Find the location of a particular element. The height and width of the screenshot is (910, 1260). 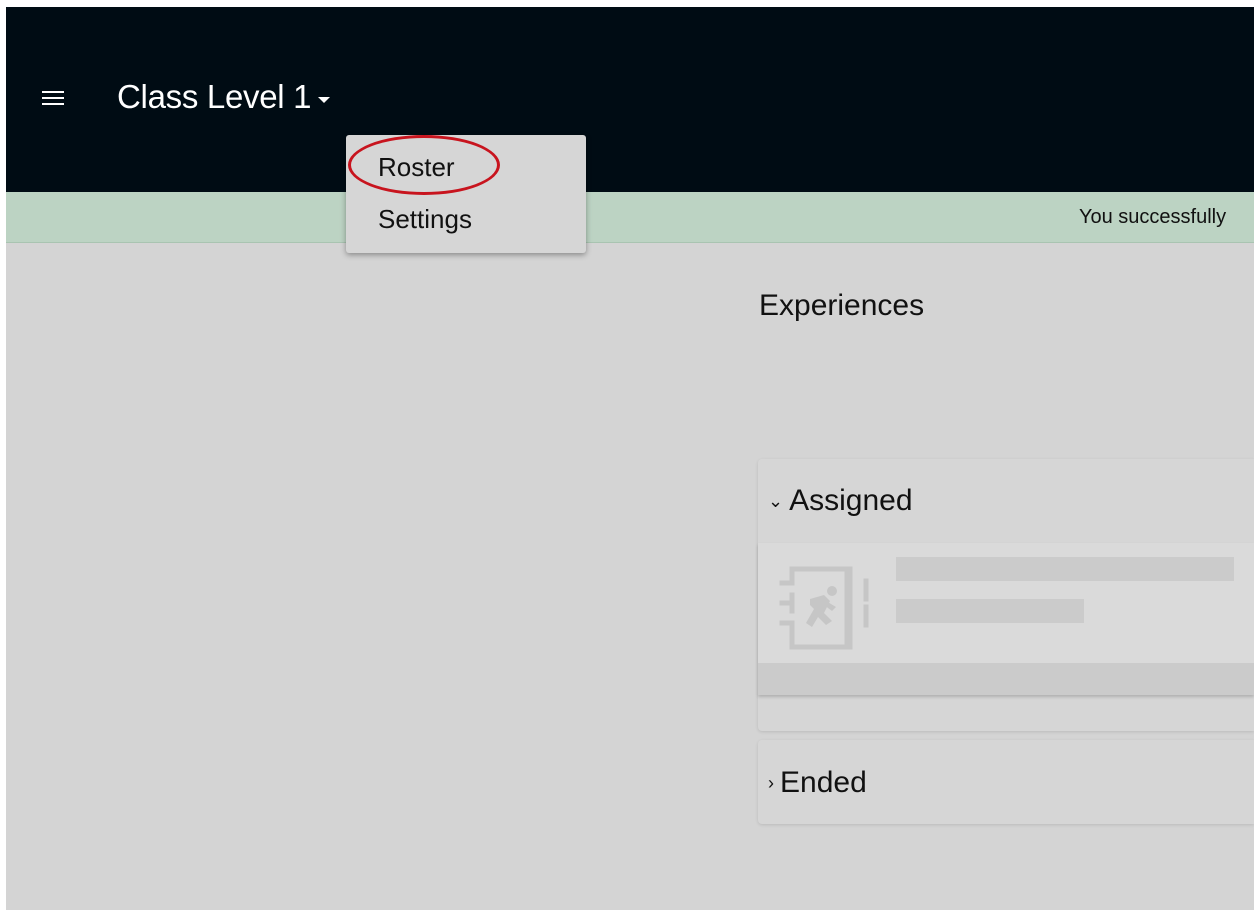

success-banner: You successfully is located at coordinates (630, 217).